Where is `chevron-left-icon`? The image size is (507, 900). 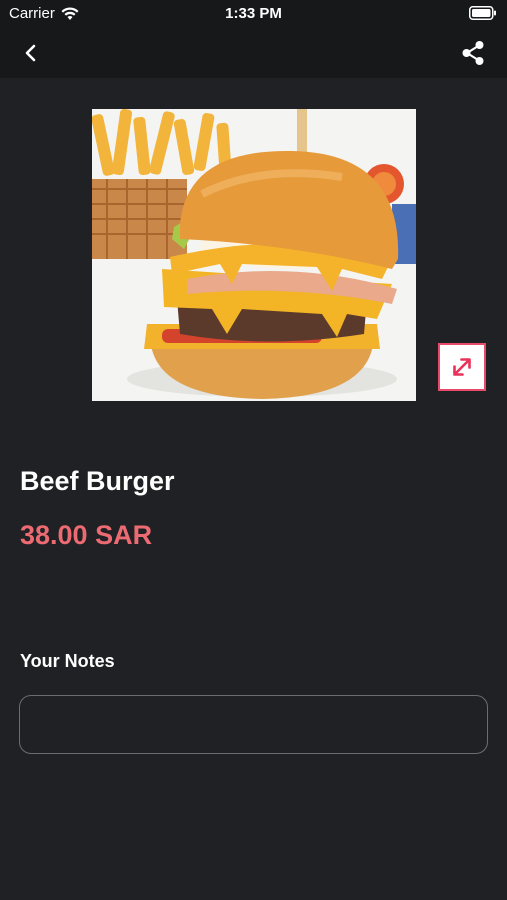 chevron-left-icon is located at coordinates (30, 53).